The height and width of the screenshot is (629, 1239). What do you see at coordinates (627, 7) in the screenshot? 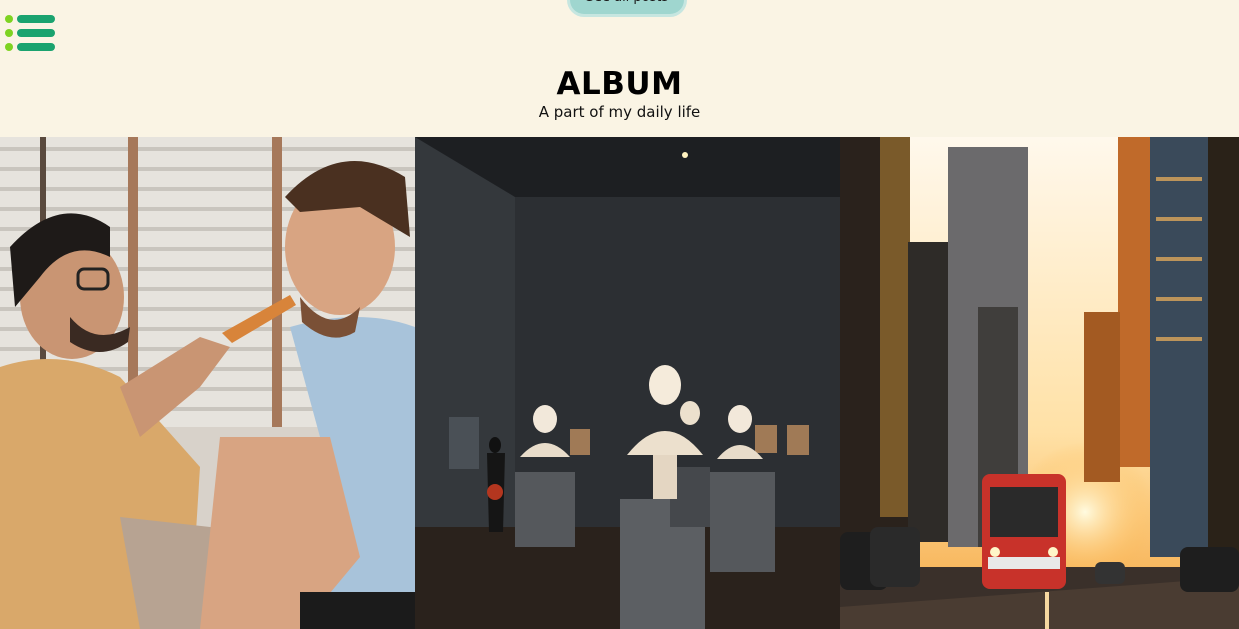
I see `see-all-posts-button: See all posts` at bounding box center [627, 7].